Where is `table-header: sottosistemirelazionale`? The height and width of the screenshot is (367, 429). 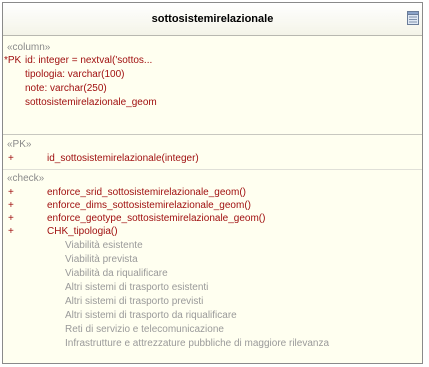 table-header: sottosistemirelazionale is located at coordinates (212, 19).